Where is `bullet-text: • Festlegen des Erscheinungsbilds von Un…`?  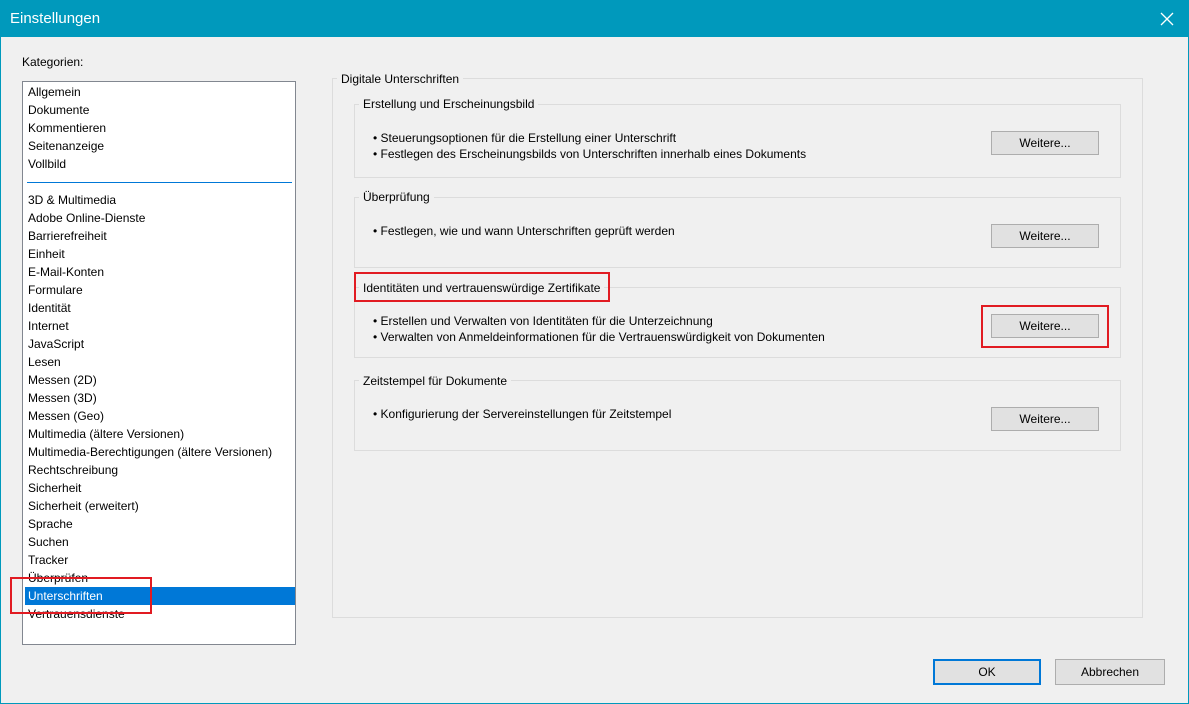
bullet-text: • Festlegen des Erscheinungsbilds von Un… is located at coordinates (590, 154).